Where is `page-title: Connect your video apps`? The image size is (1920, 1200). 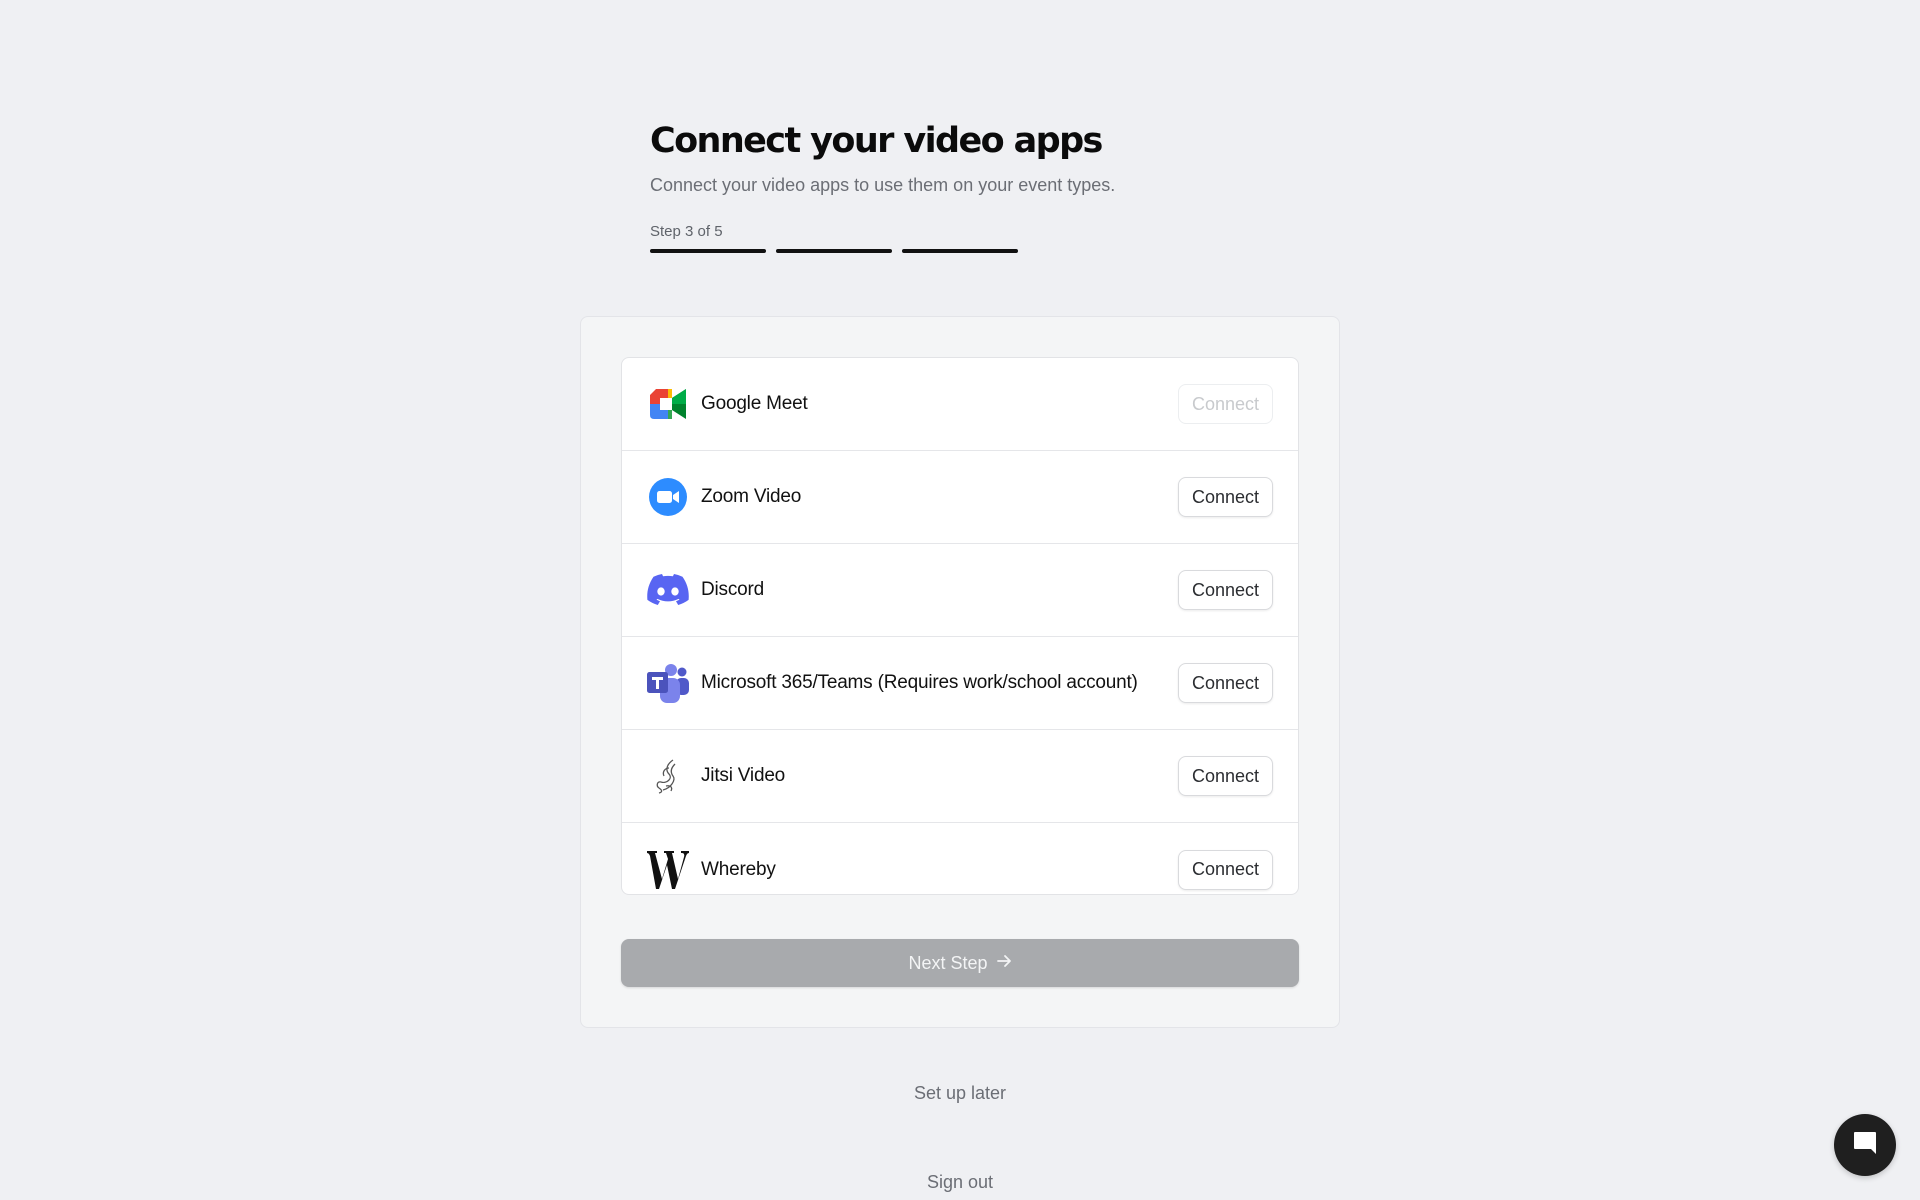 page-title: Connect your video apps is located at coordinates (876, 141).